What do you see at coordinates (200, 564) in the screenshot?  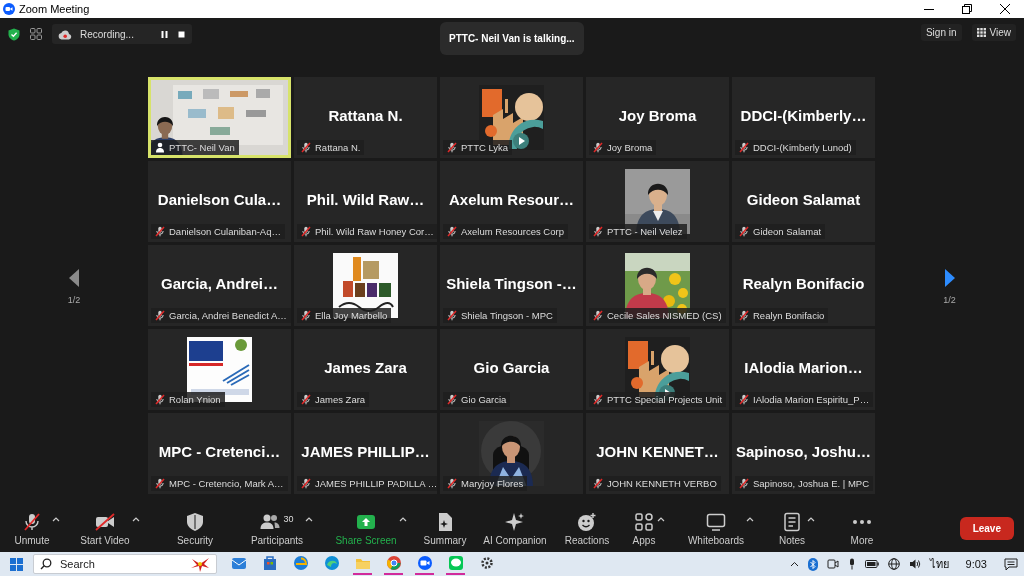 I see `flower-icon` at bounding box center [200, 564].